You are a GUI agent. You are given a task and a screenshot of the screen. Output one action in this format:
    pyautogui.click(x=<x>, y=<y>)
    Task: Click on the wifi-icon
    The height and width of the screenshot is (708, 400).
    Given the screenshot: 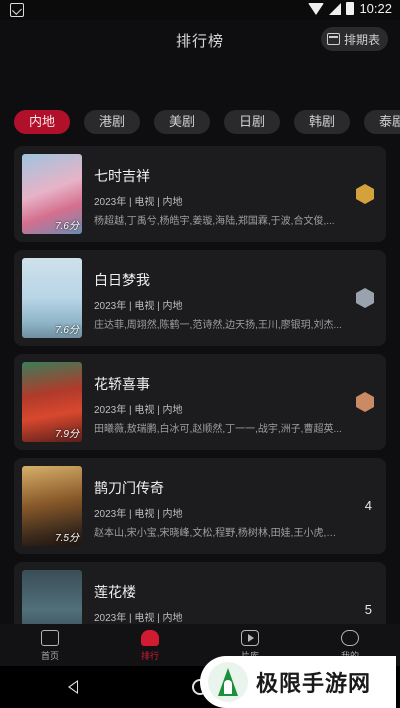 What is the action you would take?
    pyautogui.click(x=316, y=8)
    